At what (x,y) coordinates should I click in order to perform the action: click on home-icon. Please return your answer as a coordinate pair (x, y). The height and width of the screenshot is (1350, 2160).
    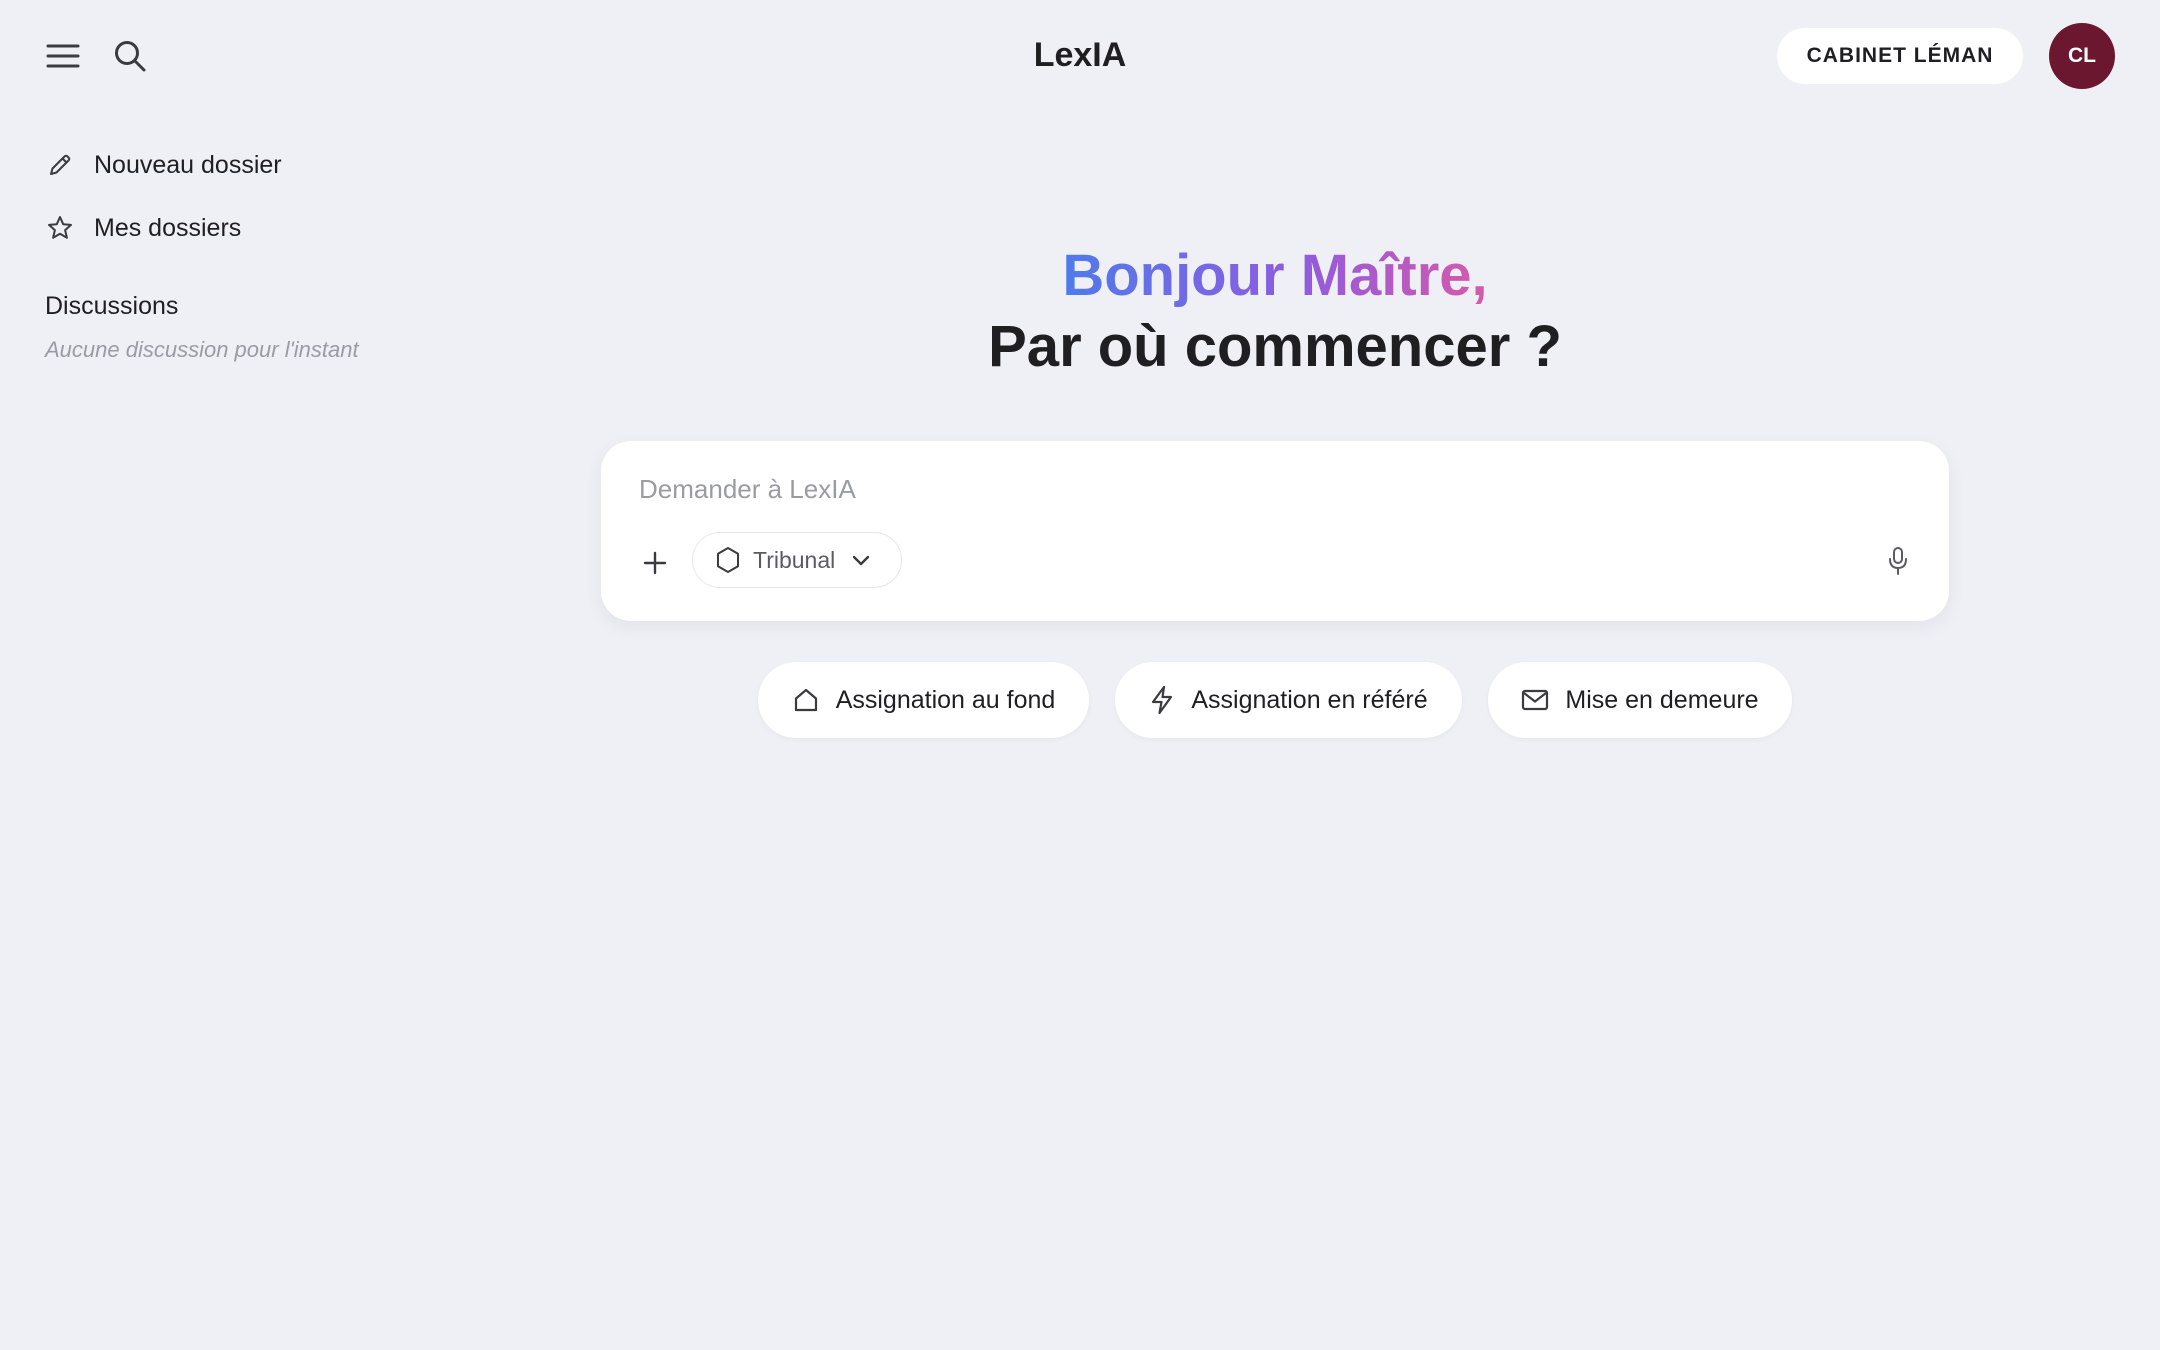
    Looking at the image, I should click on (806, 700).